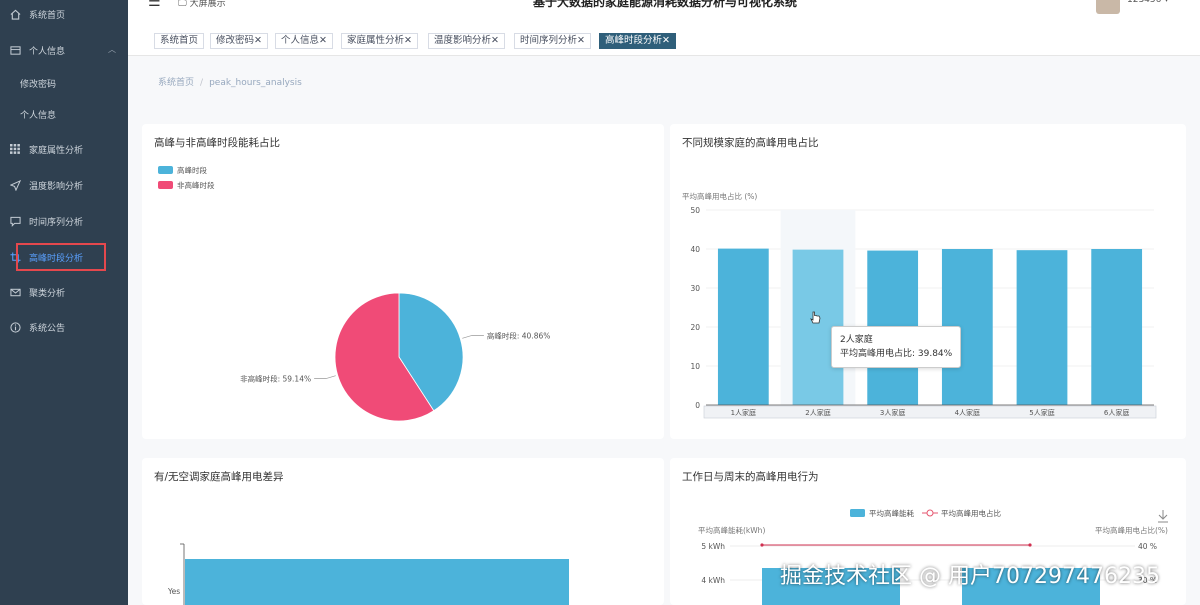 The height and width of the screenshot is (605, 1200). What do you see at coordinates (731, 530) in the screenshot?
I see `y-axis-label-left: 平均高峰能耗(kWh)` at bounding box center [731, 530].